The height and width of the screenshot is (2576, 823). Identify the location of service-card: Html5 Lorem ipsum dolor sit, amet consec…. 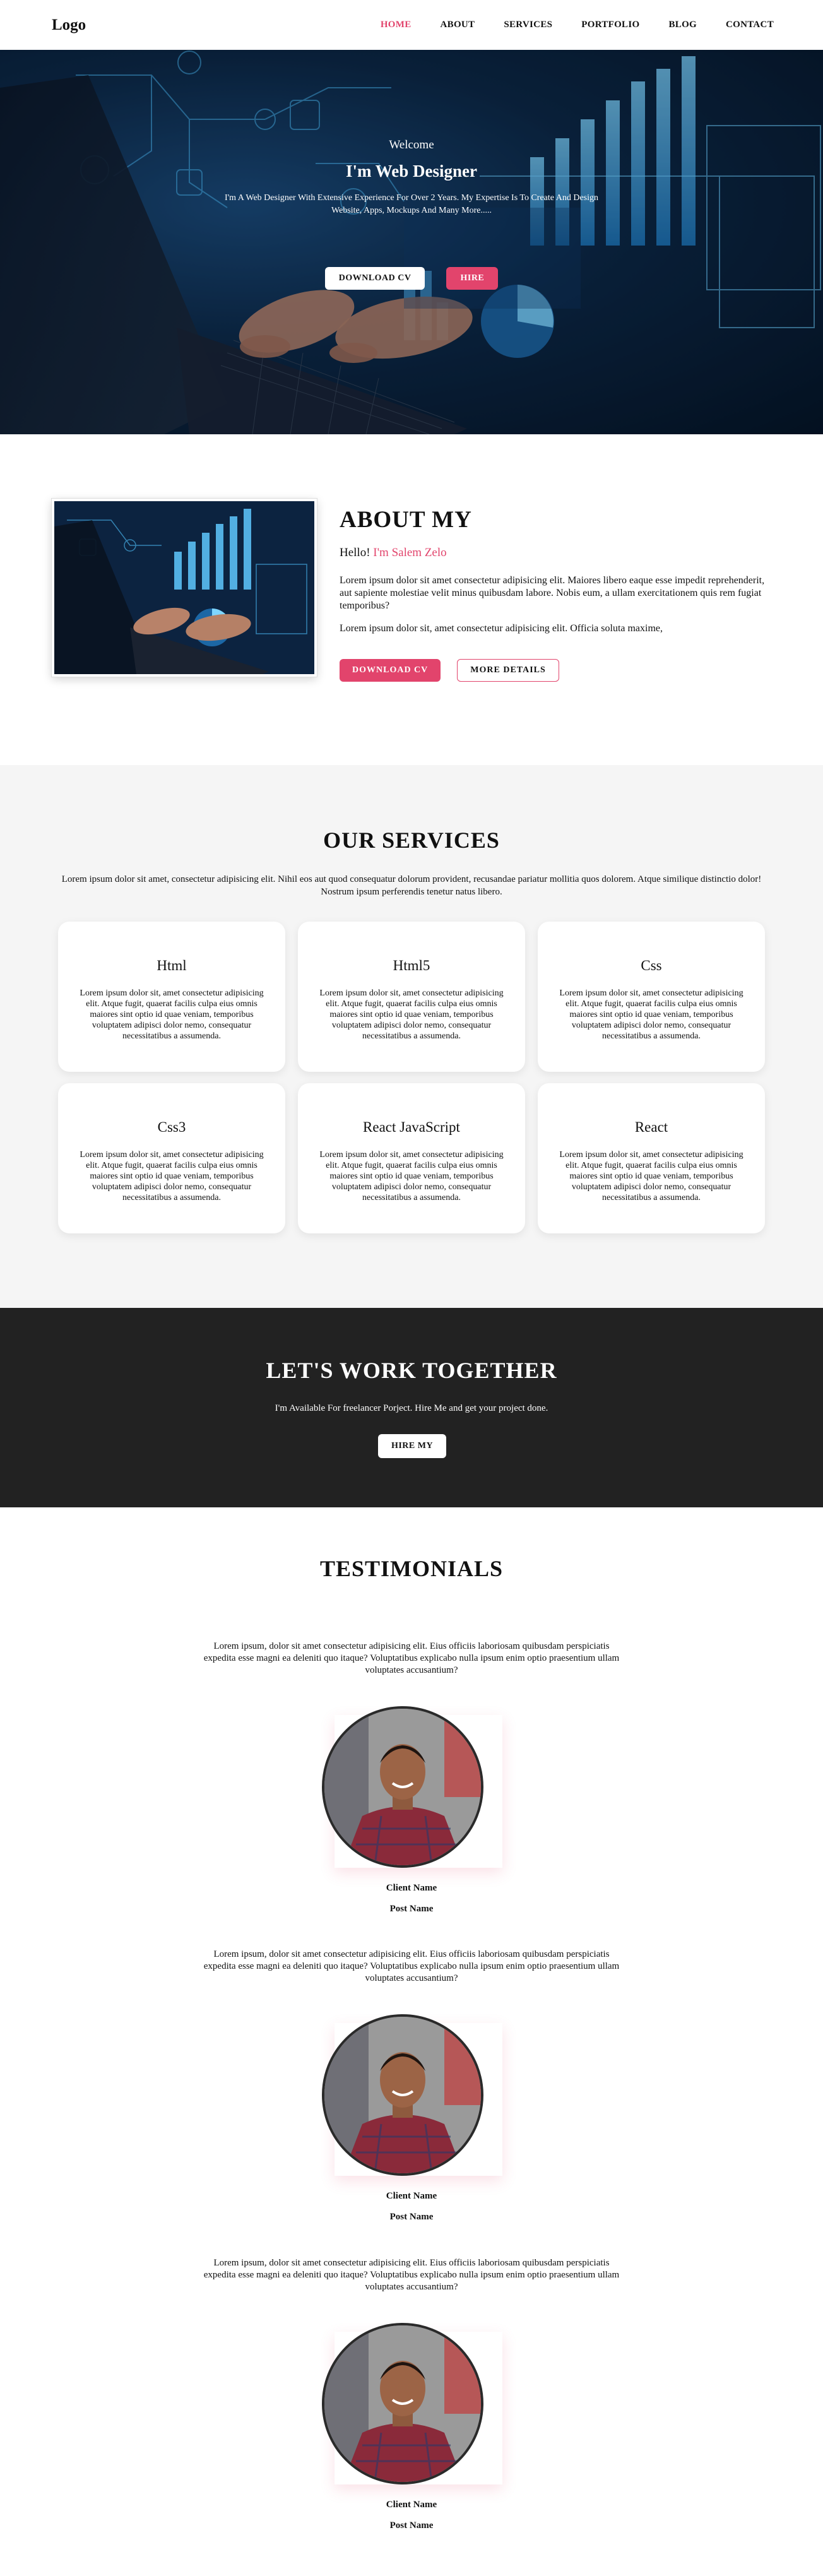
(411, 997).